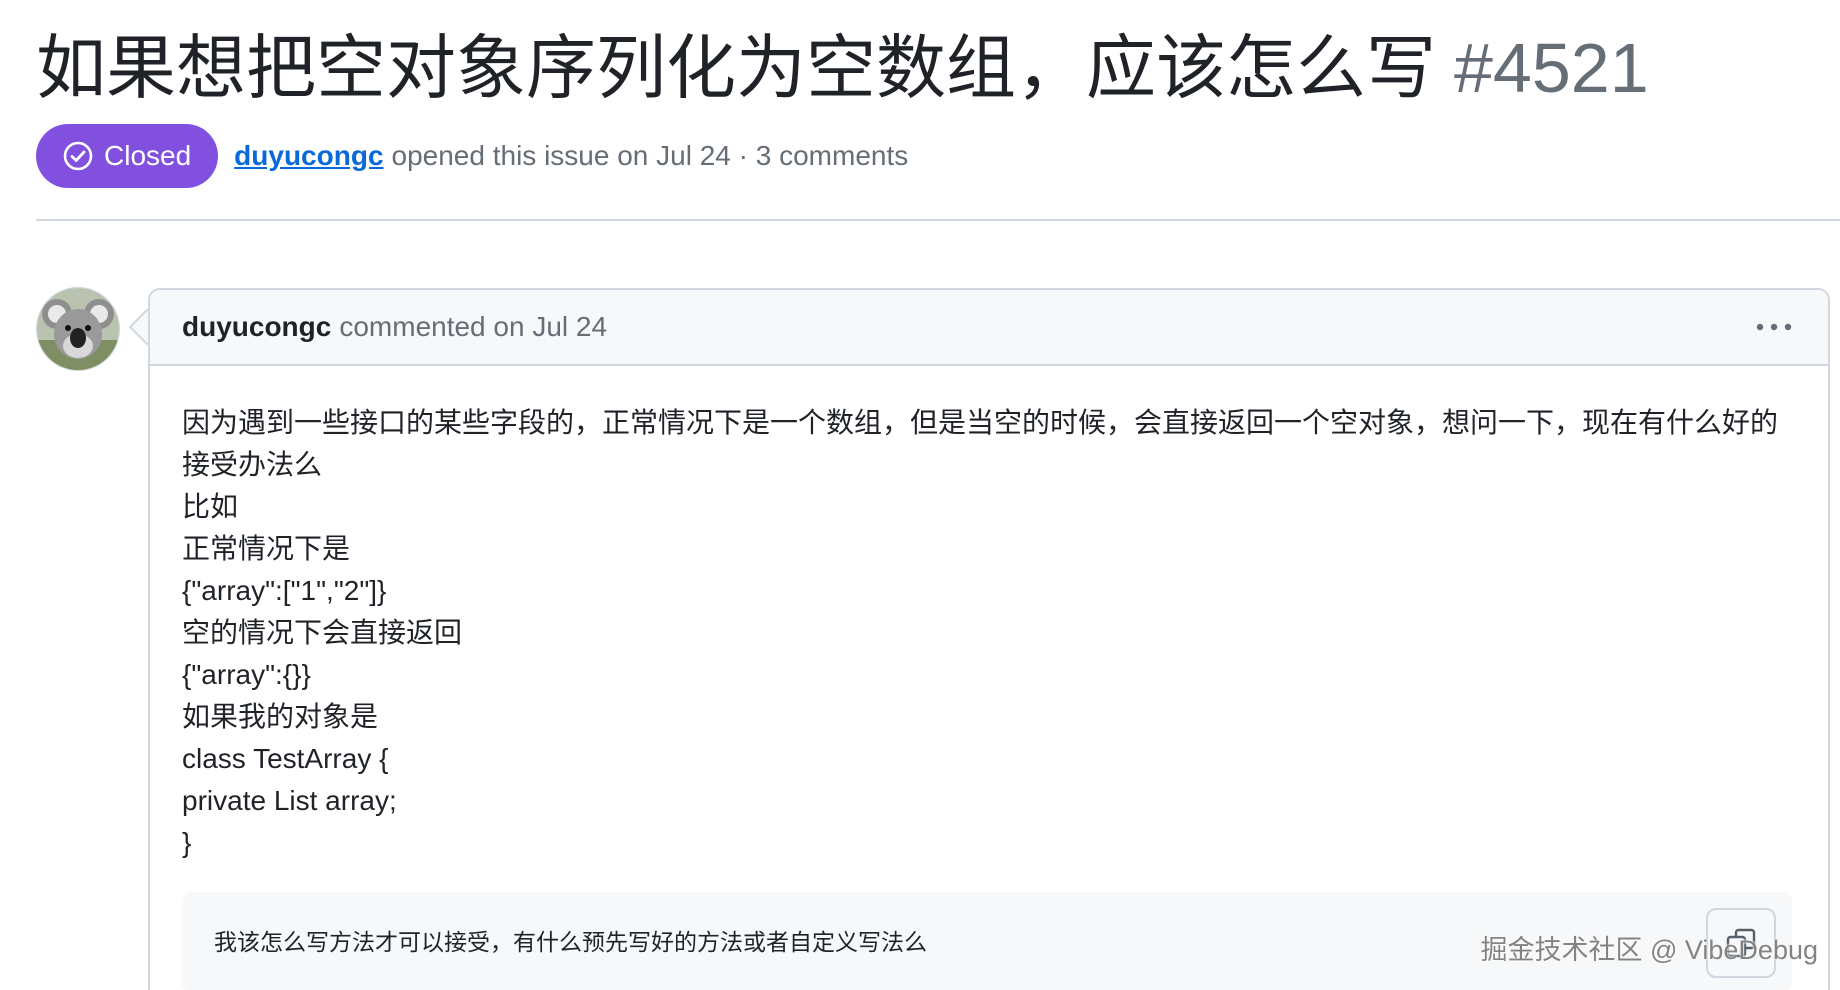 Image resolution: width=1840 pixels, height=990 pixels. I want to click on issue-number: #4521, so click(1551, 68).